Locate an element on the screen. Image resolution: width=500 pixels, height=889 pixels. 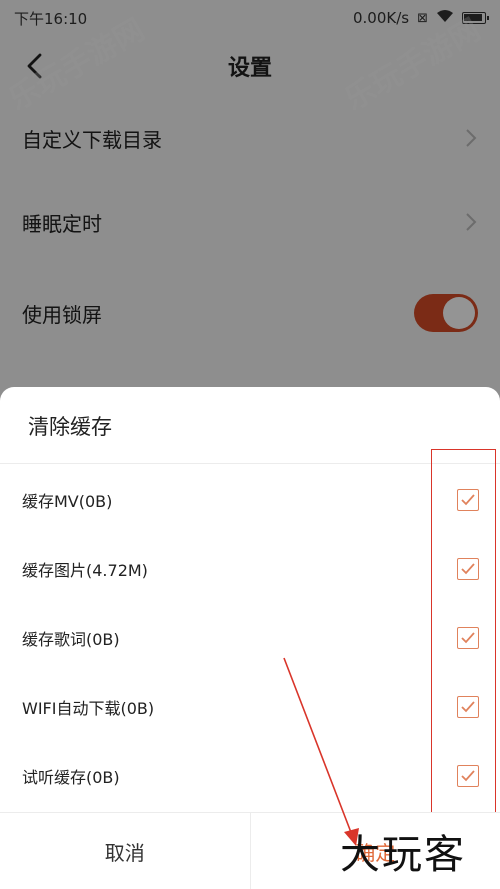
watermark-logo: 大玩客 is located at coordinates (403, 855).